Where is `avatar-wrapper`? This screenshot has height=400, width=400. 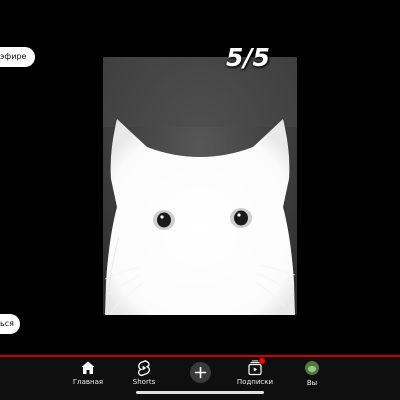 avatar-wrapper is located at coordinates (312, 369).